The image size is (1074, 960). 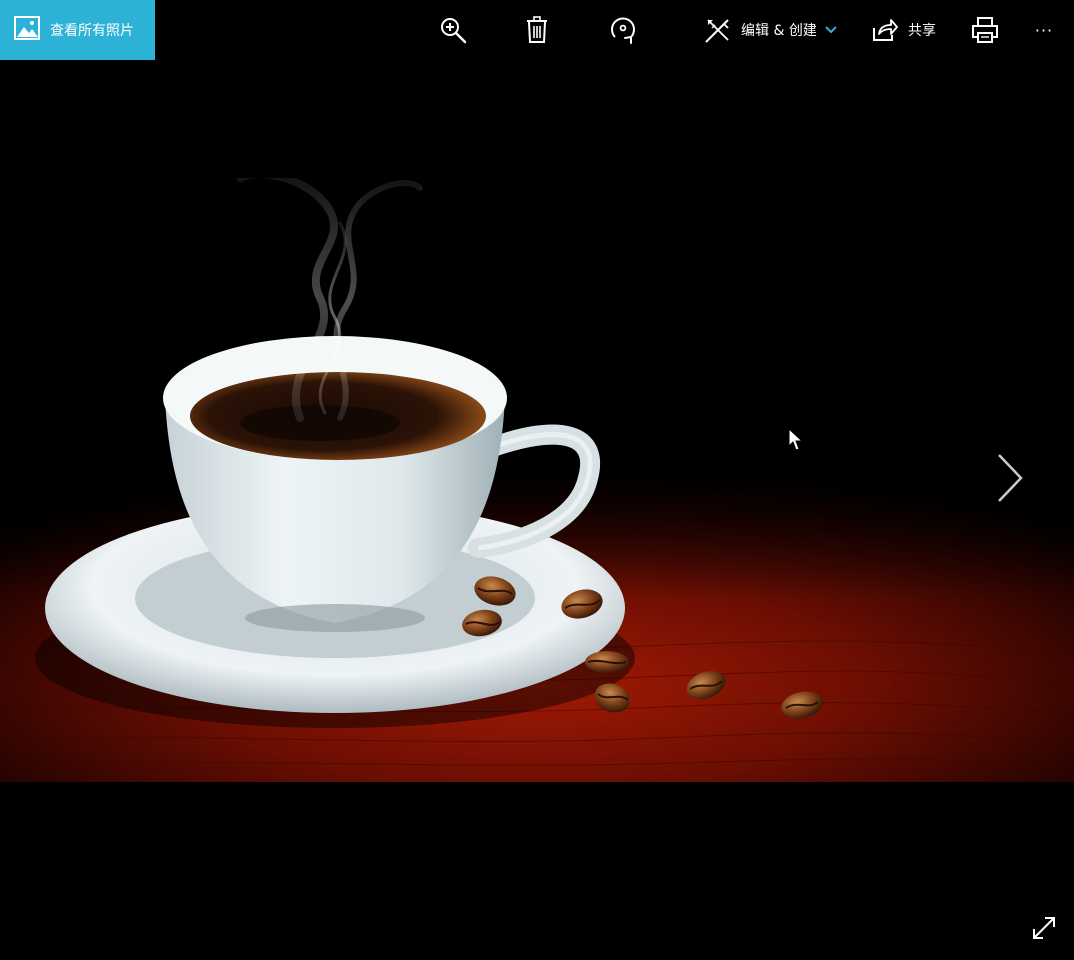 I want to click on rotate-button, so click(x=623, y=30).